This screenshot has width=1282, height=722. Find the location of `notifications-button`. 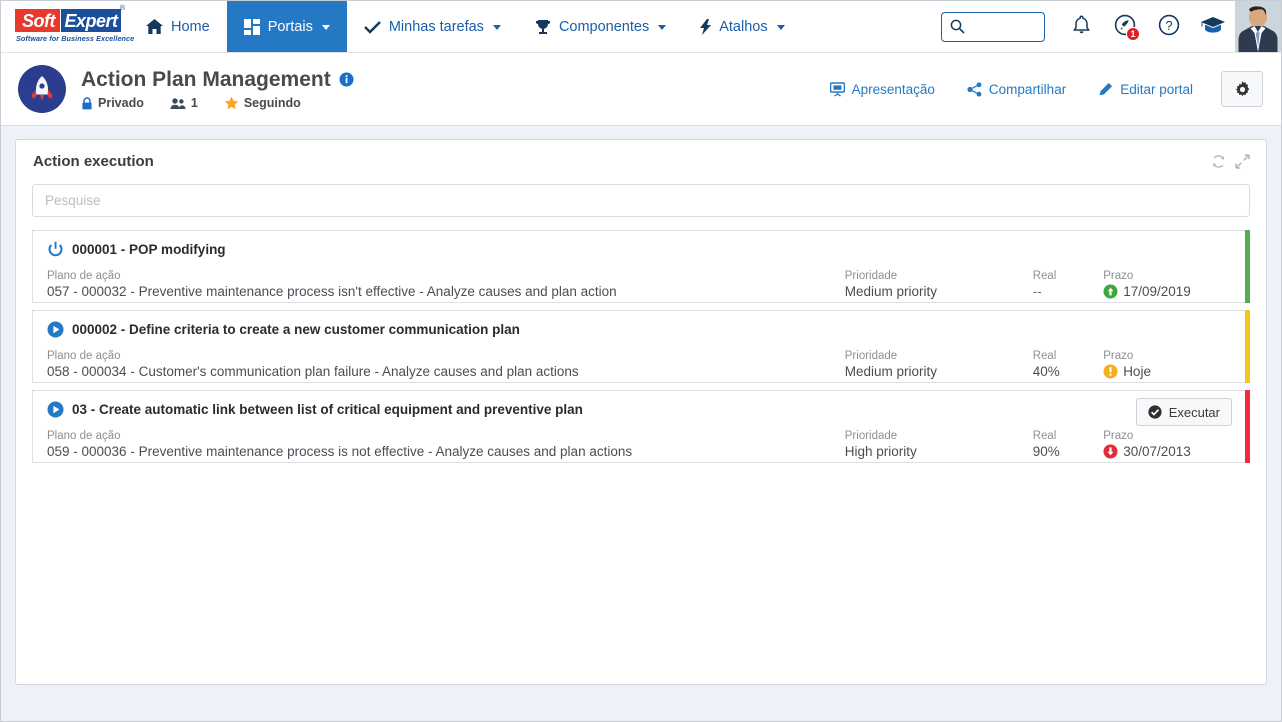

notifications-button is located at coordinates (1081, 26).